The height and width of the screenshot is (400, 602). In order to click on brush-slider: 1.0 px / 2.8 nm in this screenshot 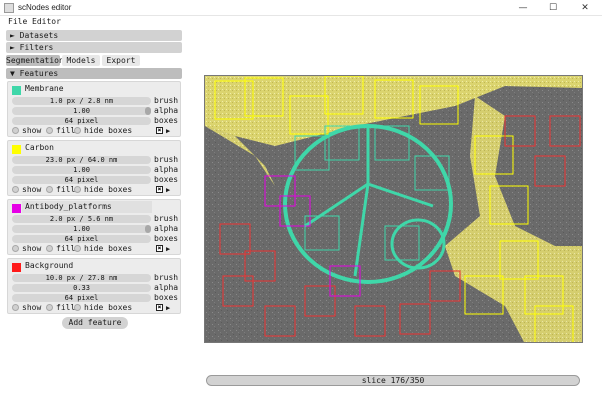, I will do `click(81, 101)`.